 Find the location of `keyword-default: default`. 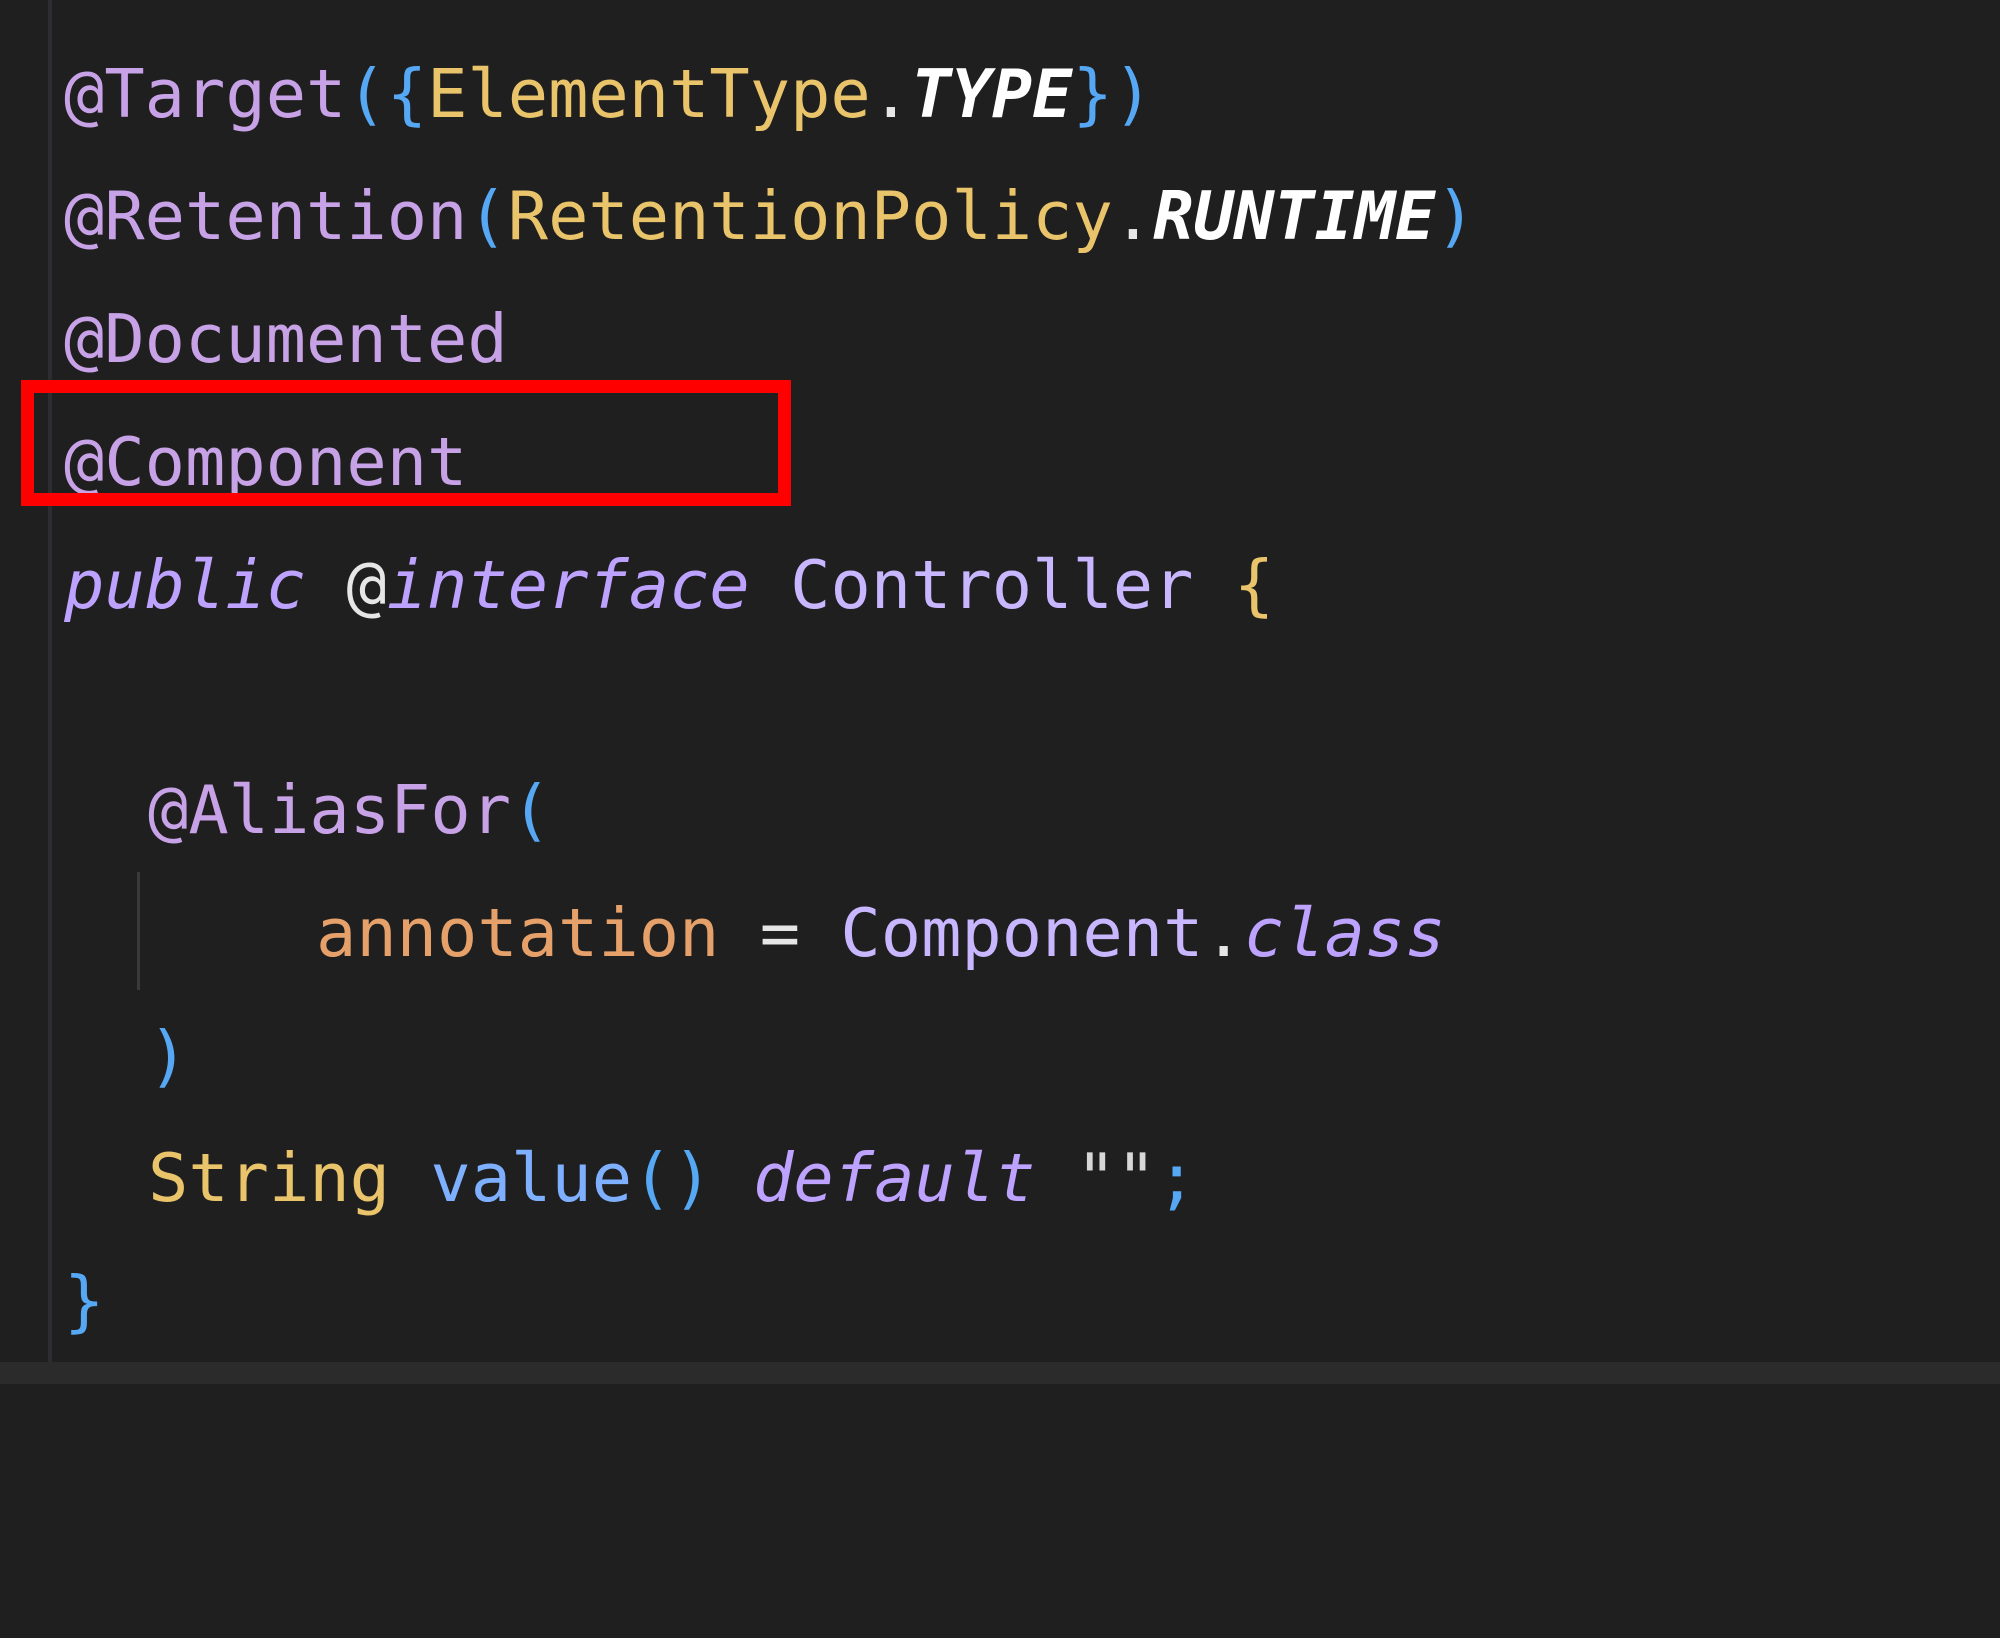

keyword-default: default is located at coordinates (894, 1178).